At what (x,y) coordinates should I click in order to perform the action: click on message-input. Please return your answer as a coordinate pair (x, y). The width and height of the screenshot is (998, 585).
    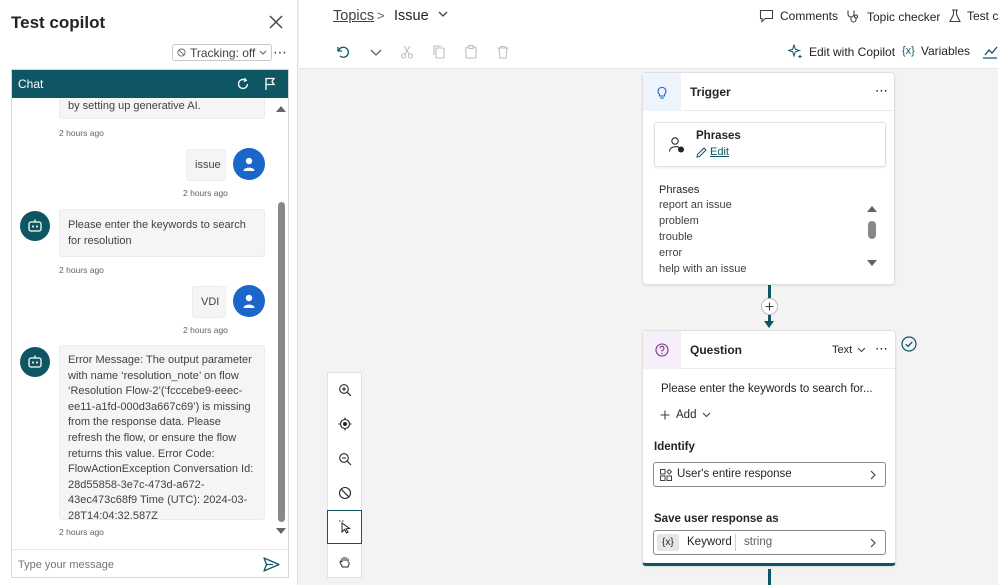
    Looking at the image, I should click on (133, 565).